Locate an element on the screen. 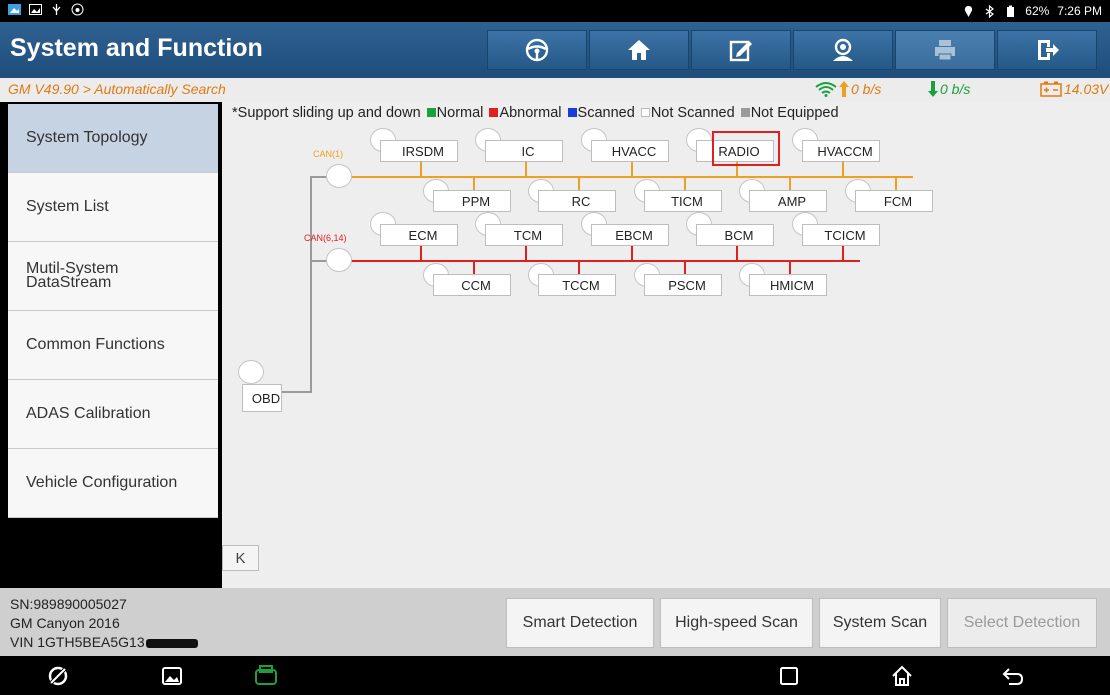 This screenshot has width=1110, height=695. back-icon is located at coordinates (1013, 676).